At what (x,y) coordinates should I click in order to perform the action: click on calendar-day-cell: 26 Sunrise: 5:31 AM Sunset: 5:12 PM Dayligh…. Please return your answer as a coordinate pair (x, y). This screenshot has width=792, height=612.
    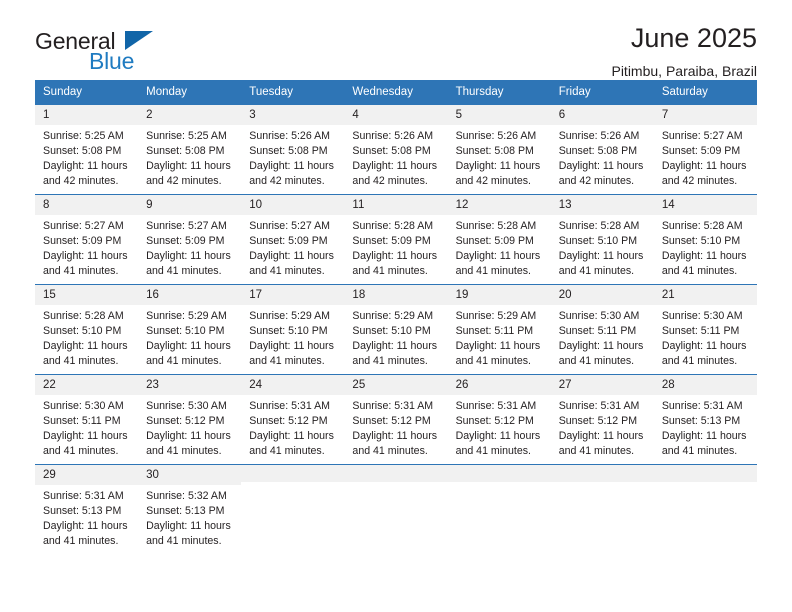
    Looking at the image, I should click on (499, 419).